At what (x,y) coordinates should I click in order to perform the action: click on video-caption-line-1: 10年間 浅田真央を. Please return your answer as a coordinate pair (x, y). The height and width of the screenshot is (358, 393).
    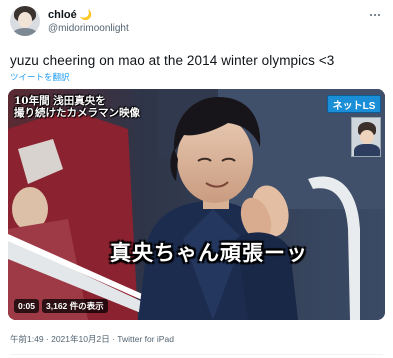
    Looking at the image, I should click on (60, 101).